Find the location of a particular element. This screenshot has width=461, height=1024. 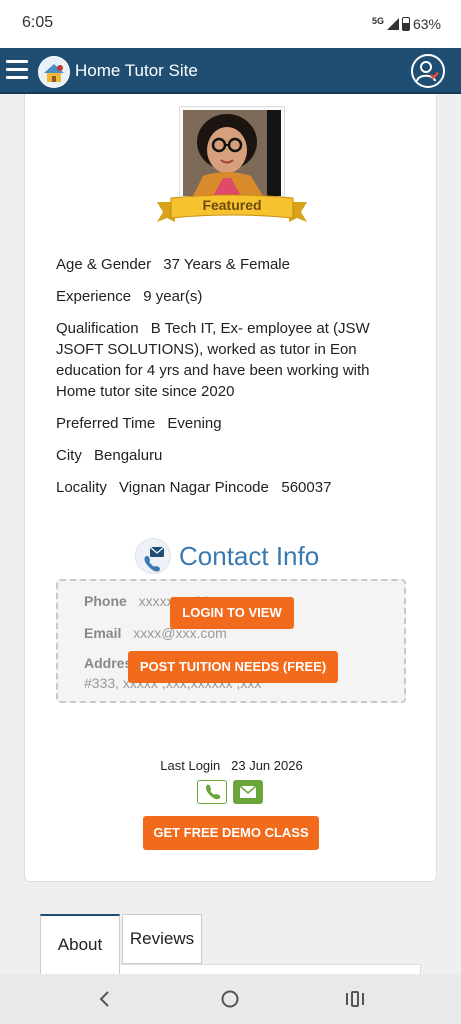

detail-value: Evening is located at coordinates (194, 423).